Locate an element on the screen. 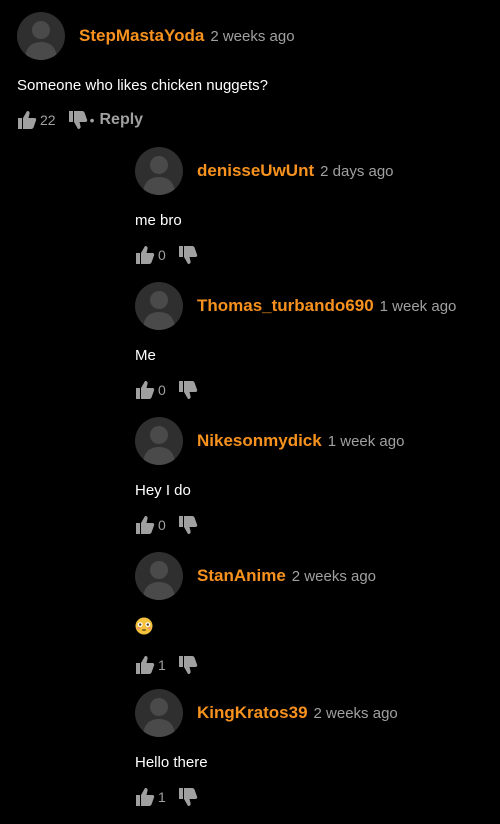 The width and height of the screenshot is (500, 824). username: Nikesonmydick is located at coordinates (259, 441).